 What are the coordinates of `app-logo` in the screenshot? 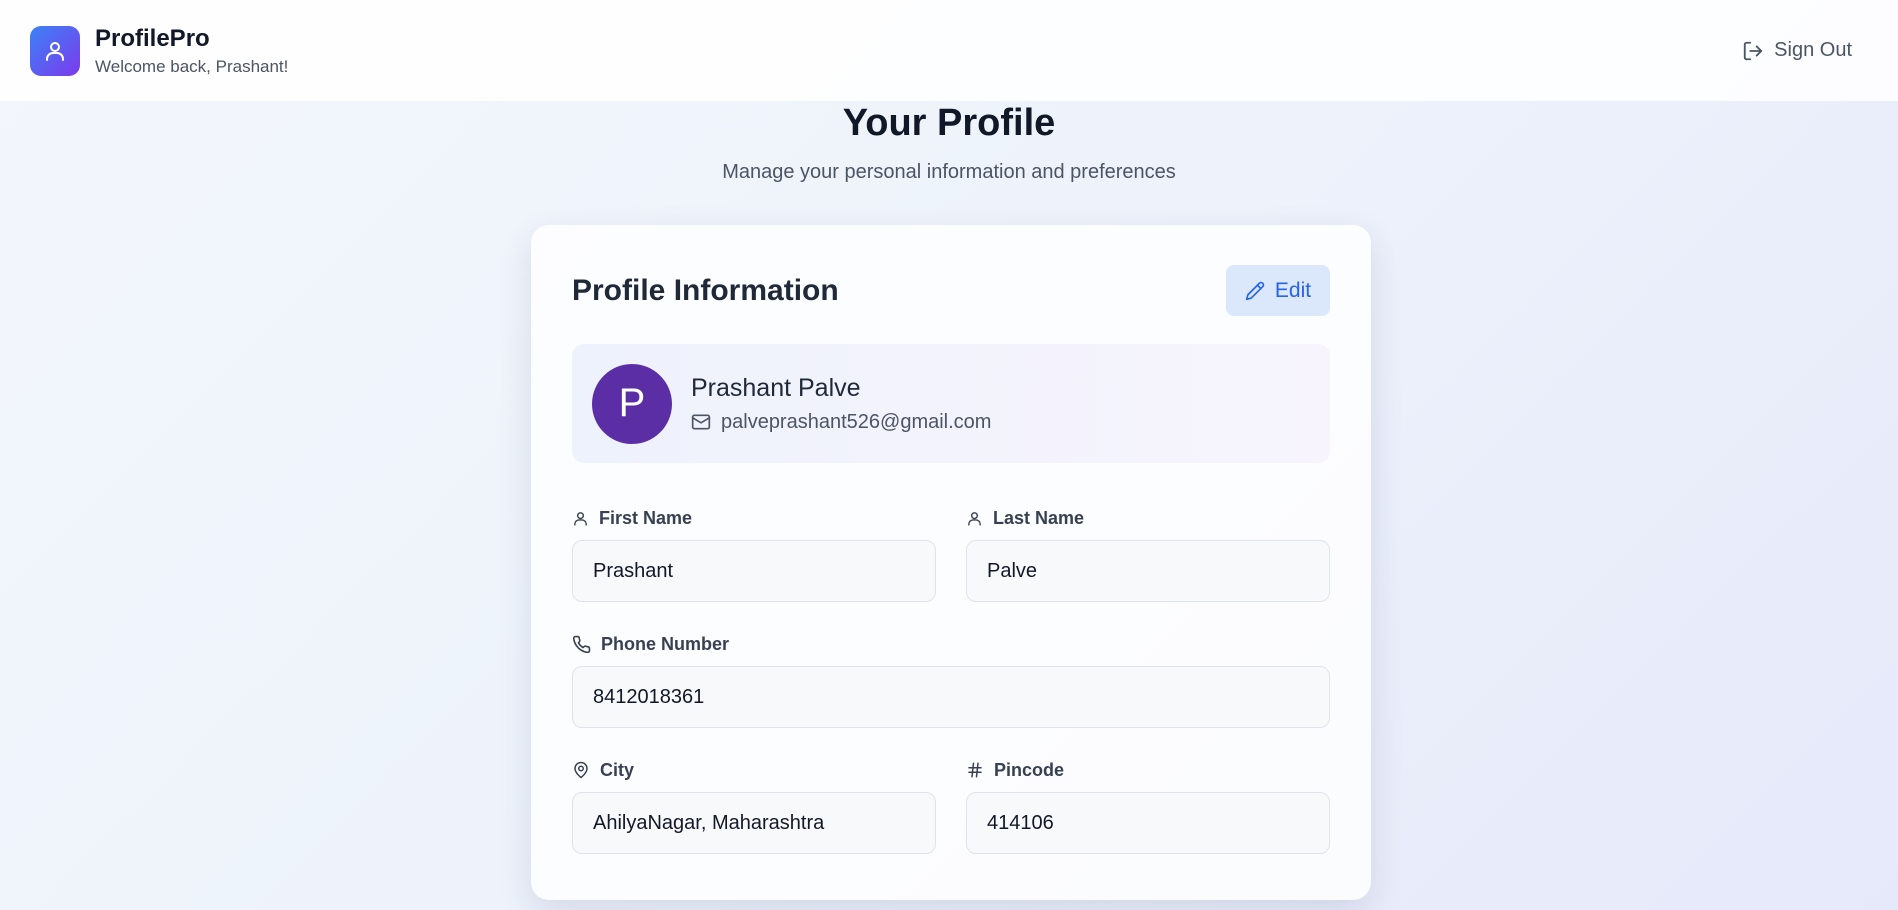 It's located at (55, 50).